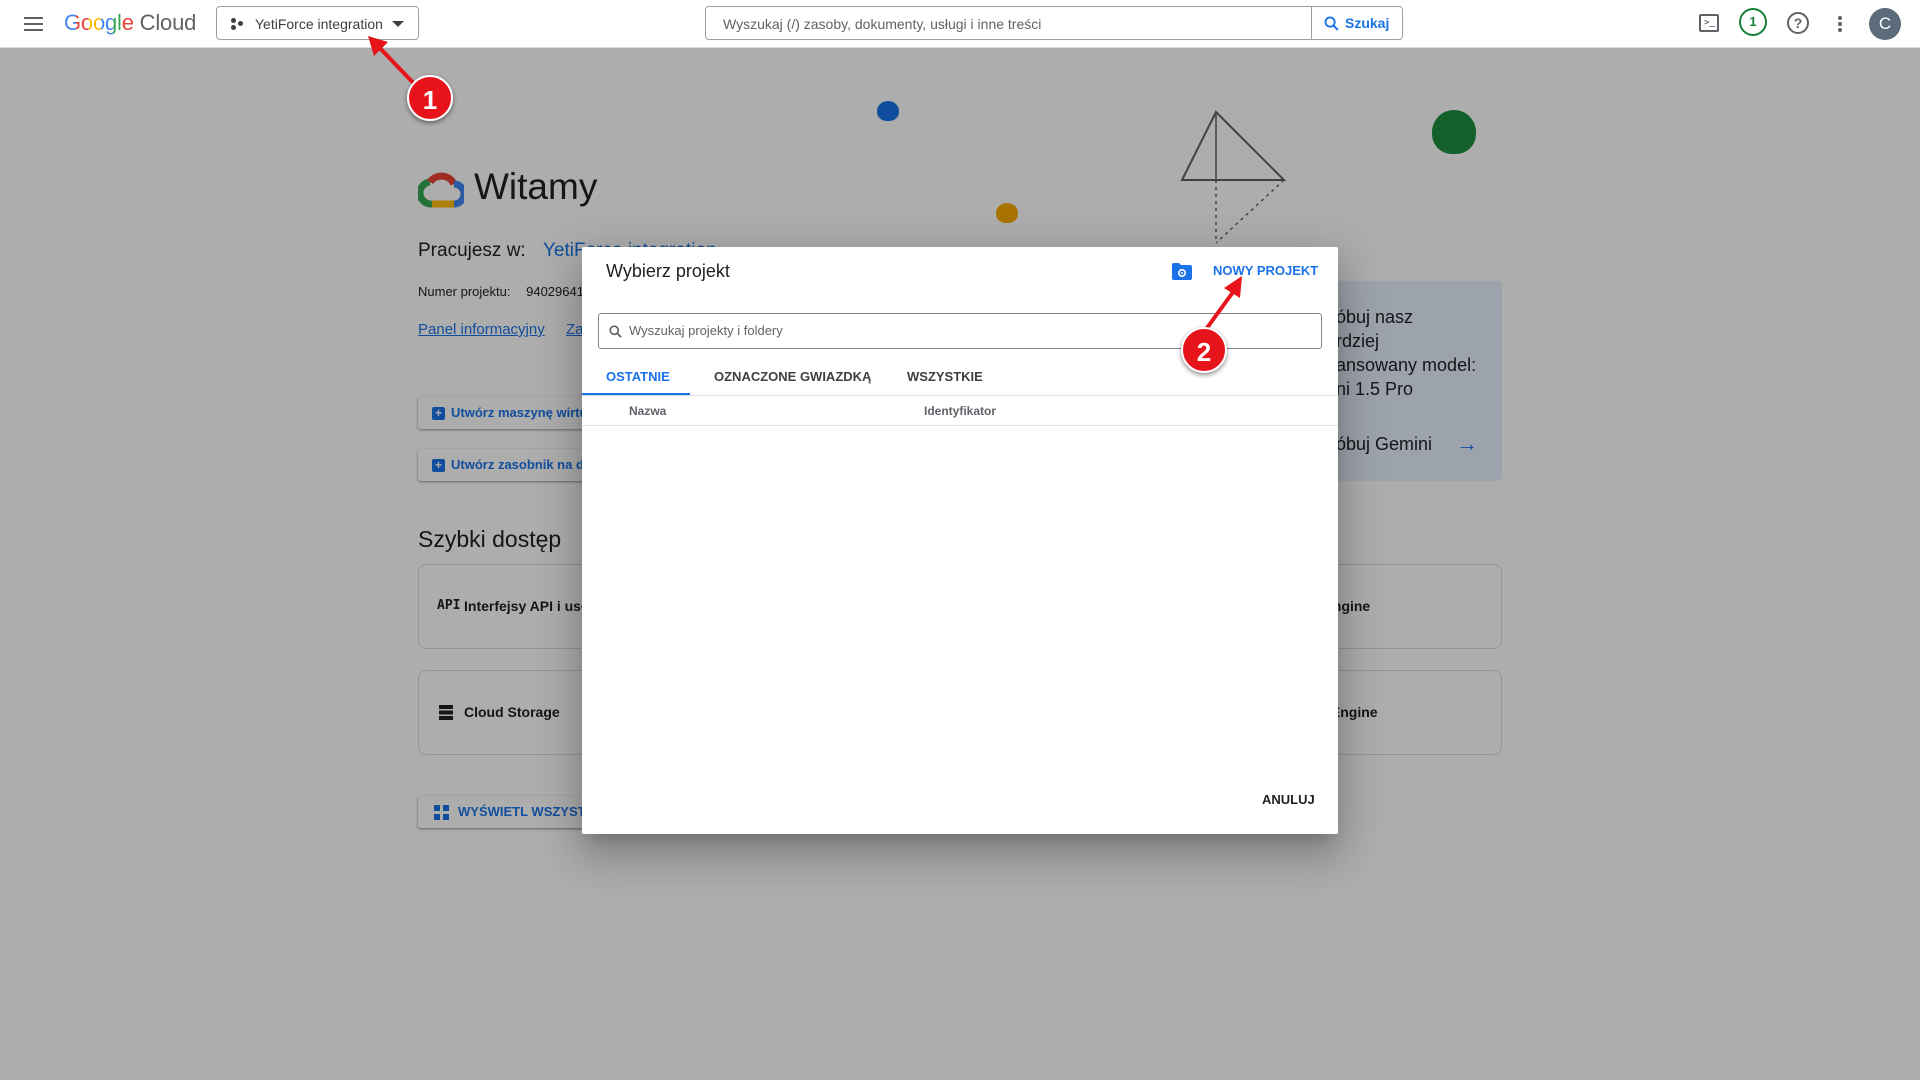 This screenshot has height=1080, width=1920. I want to click on cloud-shell-icon: >_, so click(1709, 23).